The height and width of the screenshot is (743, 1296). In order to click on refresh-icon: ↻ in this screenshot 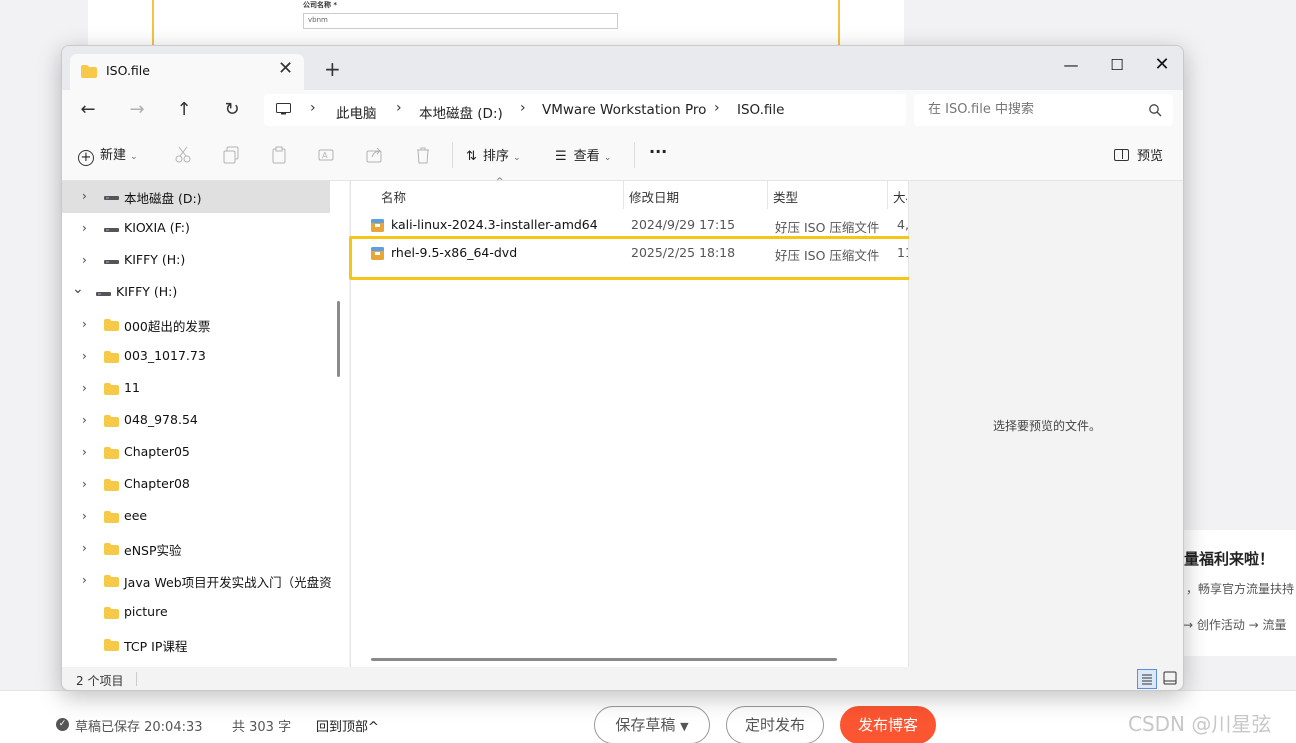, I will do `click(232, 110)`.